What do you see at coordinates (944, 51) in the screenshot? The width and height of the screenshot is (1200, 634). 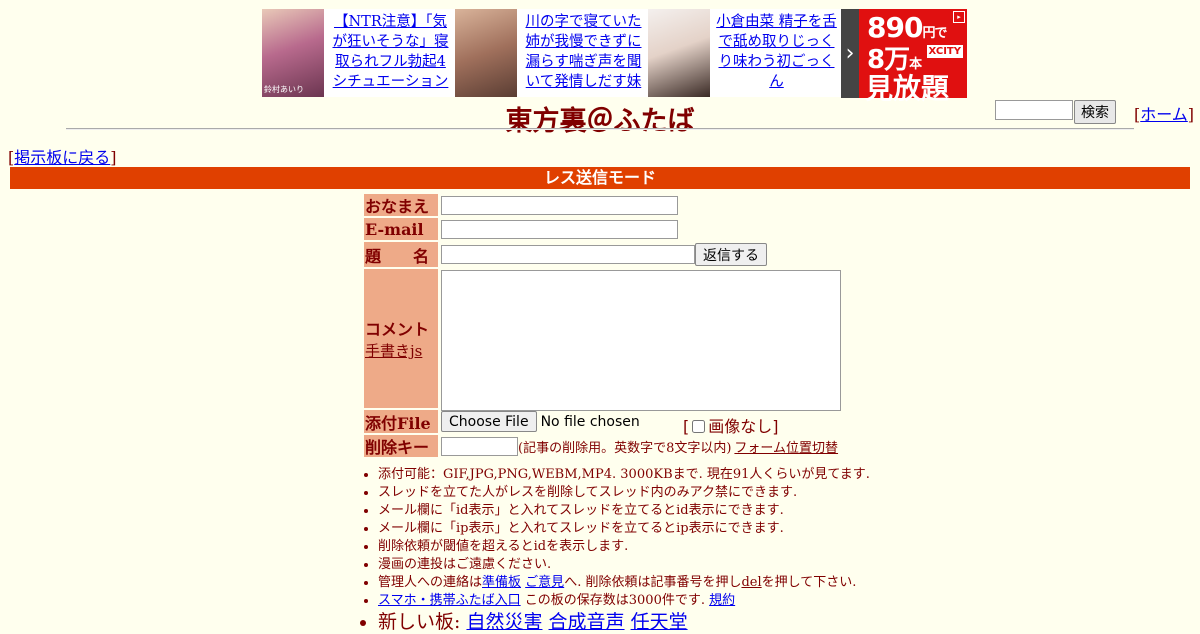 I see `promo-brand-logo: XCITY` at bounding box center [944, 51].